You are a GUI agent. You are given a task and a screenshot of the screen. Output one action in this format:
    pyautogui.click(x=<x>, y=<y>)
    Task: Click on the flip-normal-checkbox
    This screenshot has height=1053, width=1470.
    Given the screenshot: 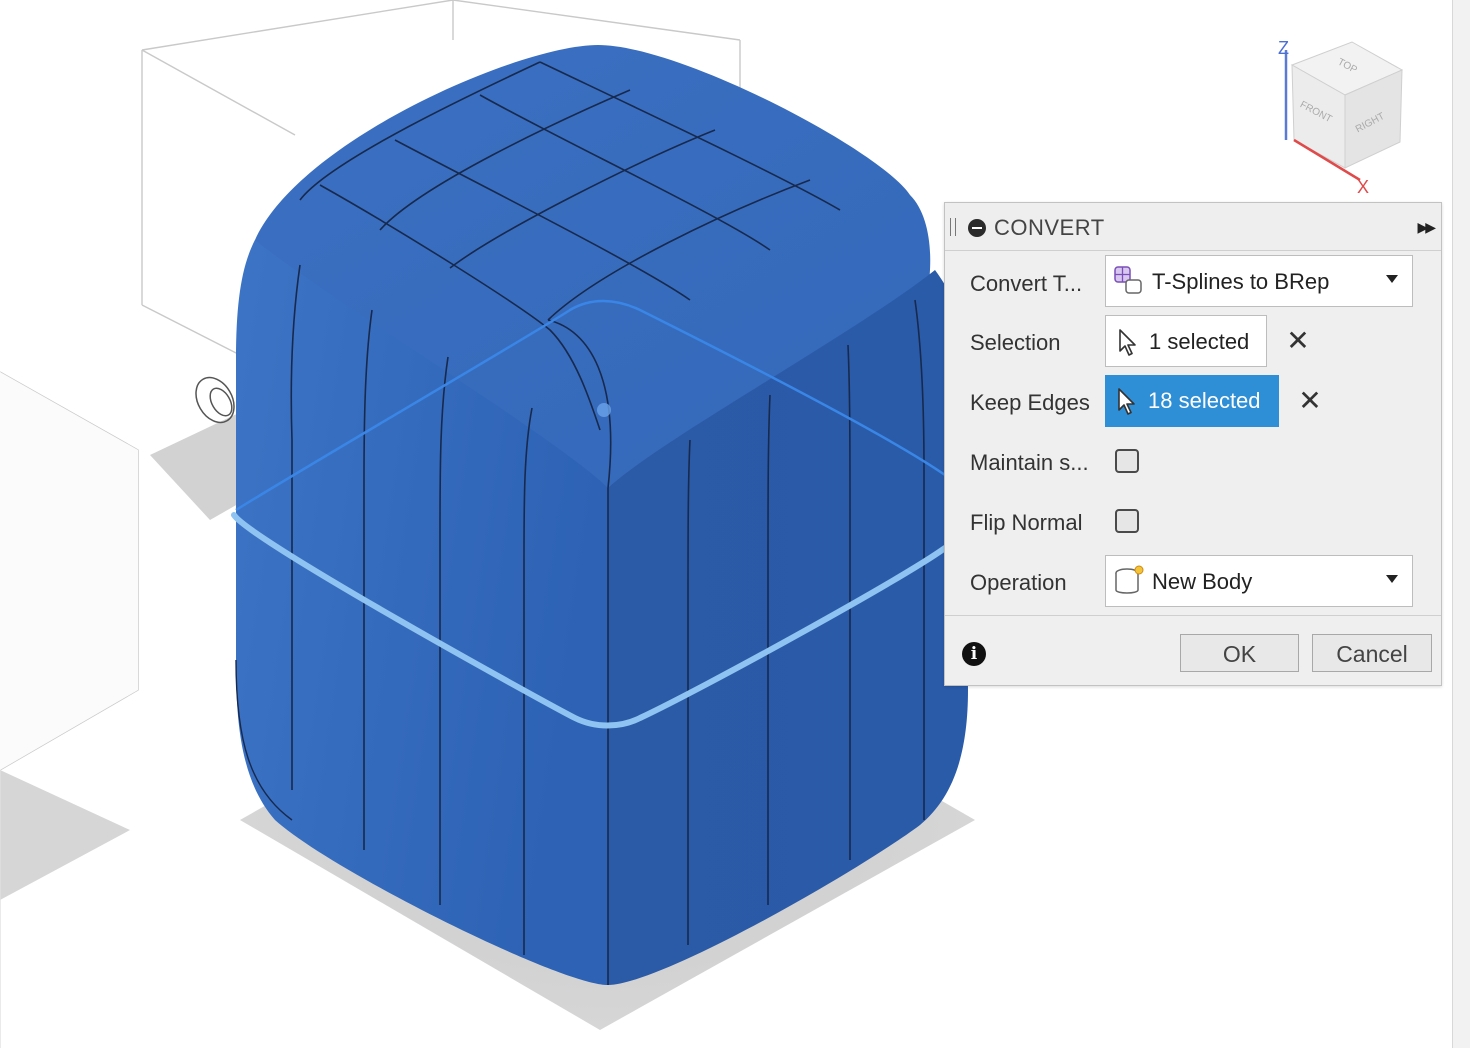 What is the action you would take?
    pyautogui.click(x=1127, y=521)
    